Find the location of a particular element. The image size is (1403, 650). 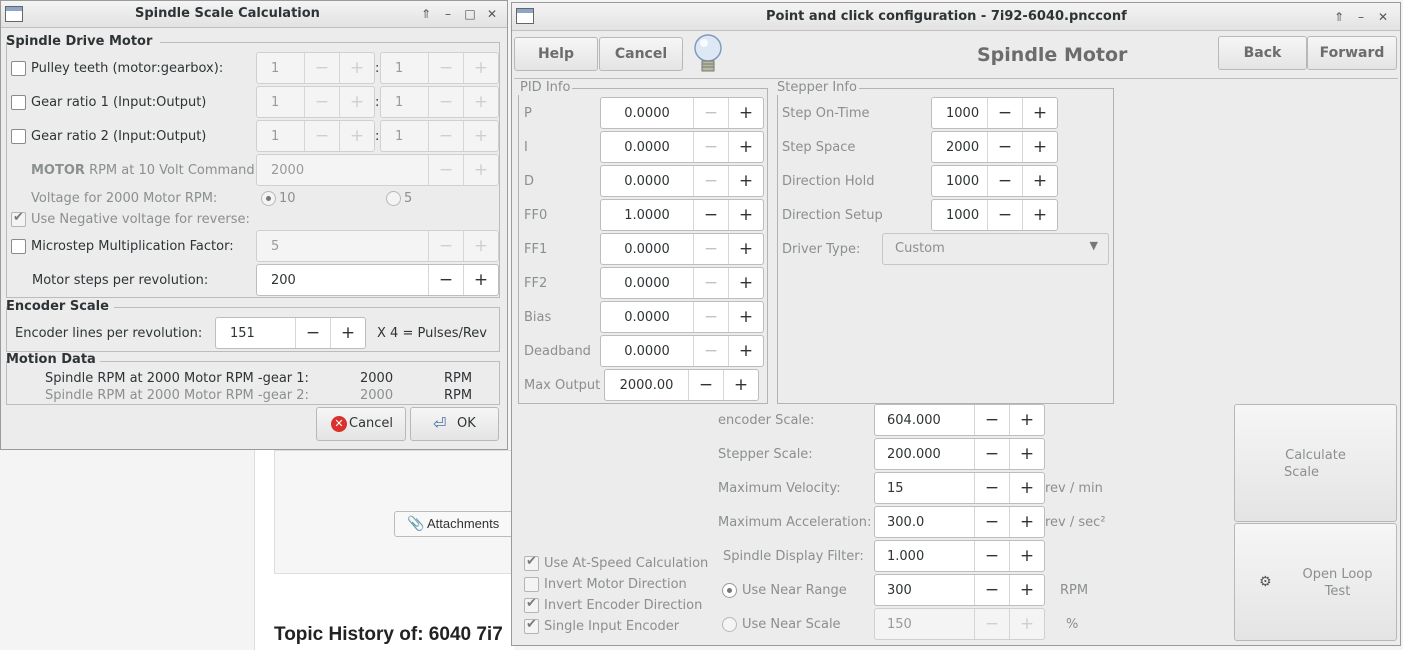

invert-motor-checkbox is located at coordinates (531, 584).